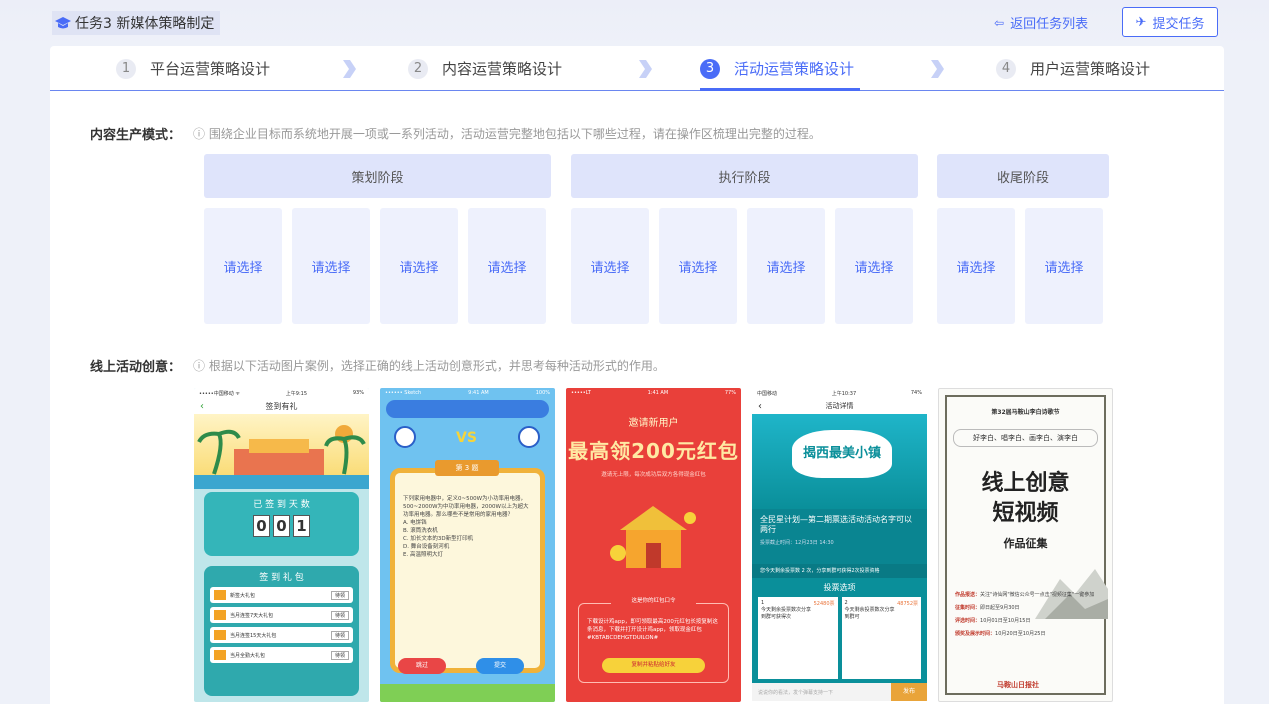  What do you see at coordinates (916, 393) in the screenshot?
I see `status-battery: 74%` at bounding box center [916, 393].